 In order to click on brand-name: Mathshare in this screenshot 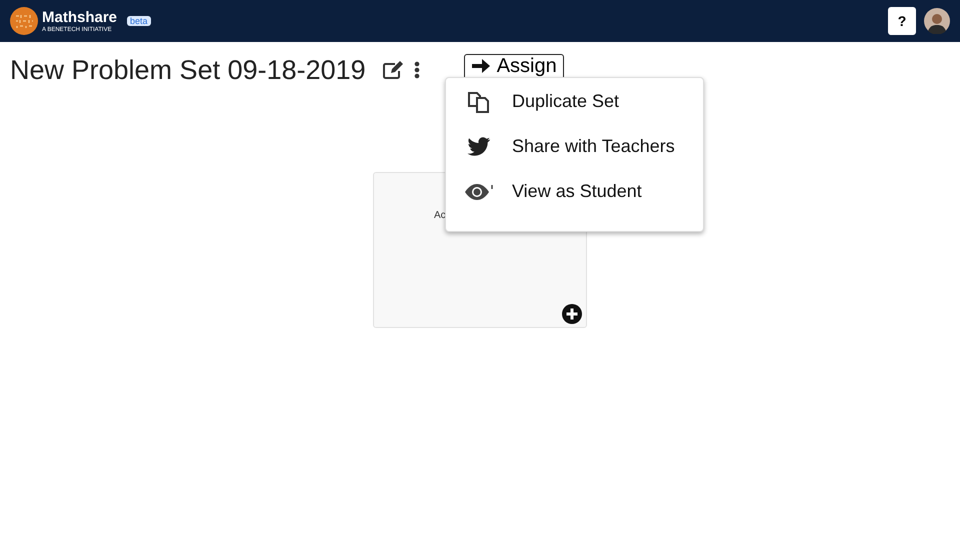, I will do `click(80, 17)`.